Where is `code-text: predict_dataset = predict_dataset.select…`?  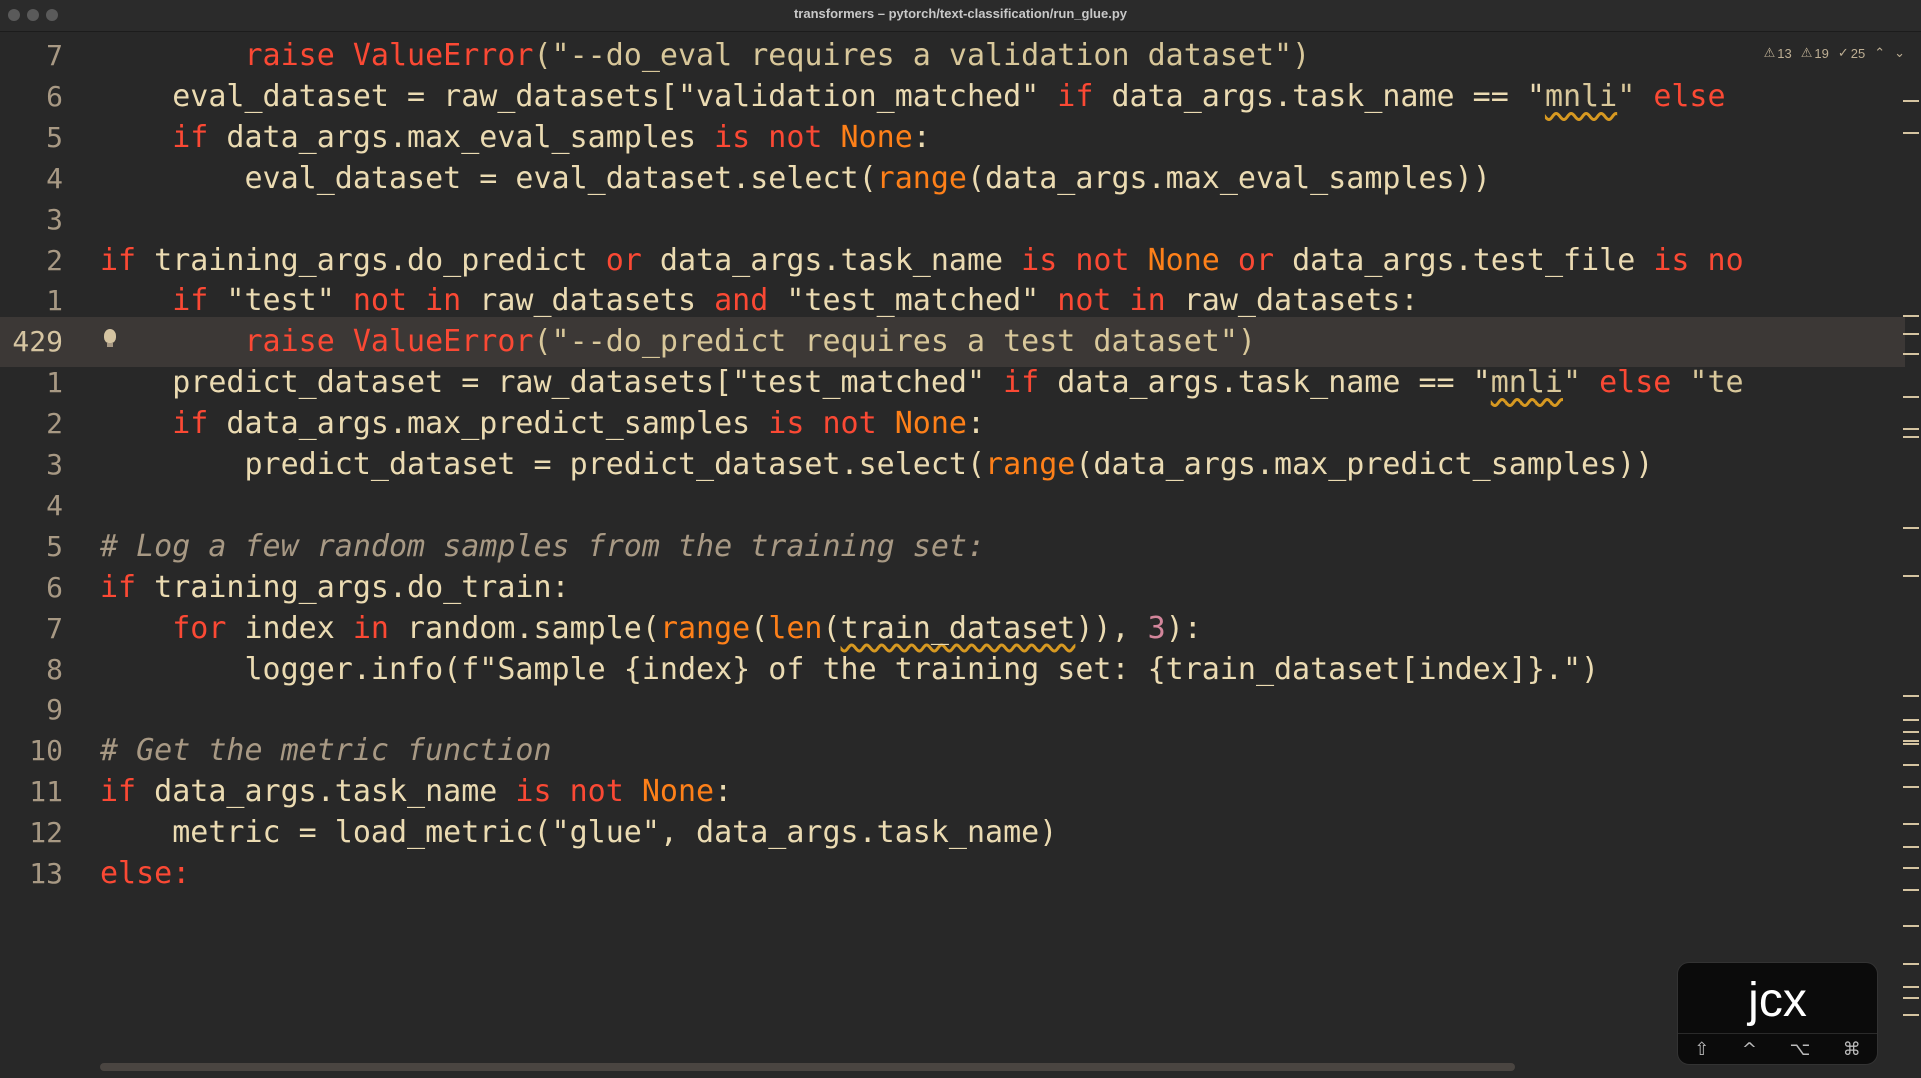 code-text: predict_dataset = predict_dataset.select… is located at coordinates (876, 465).